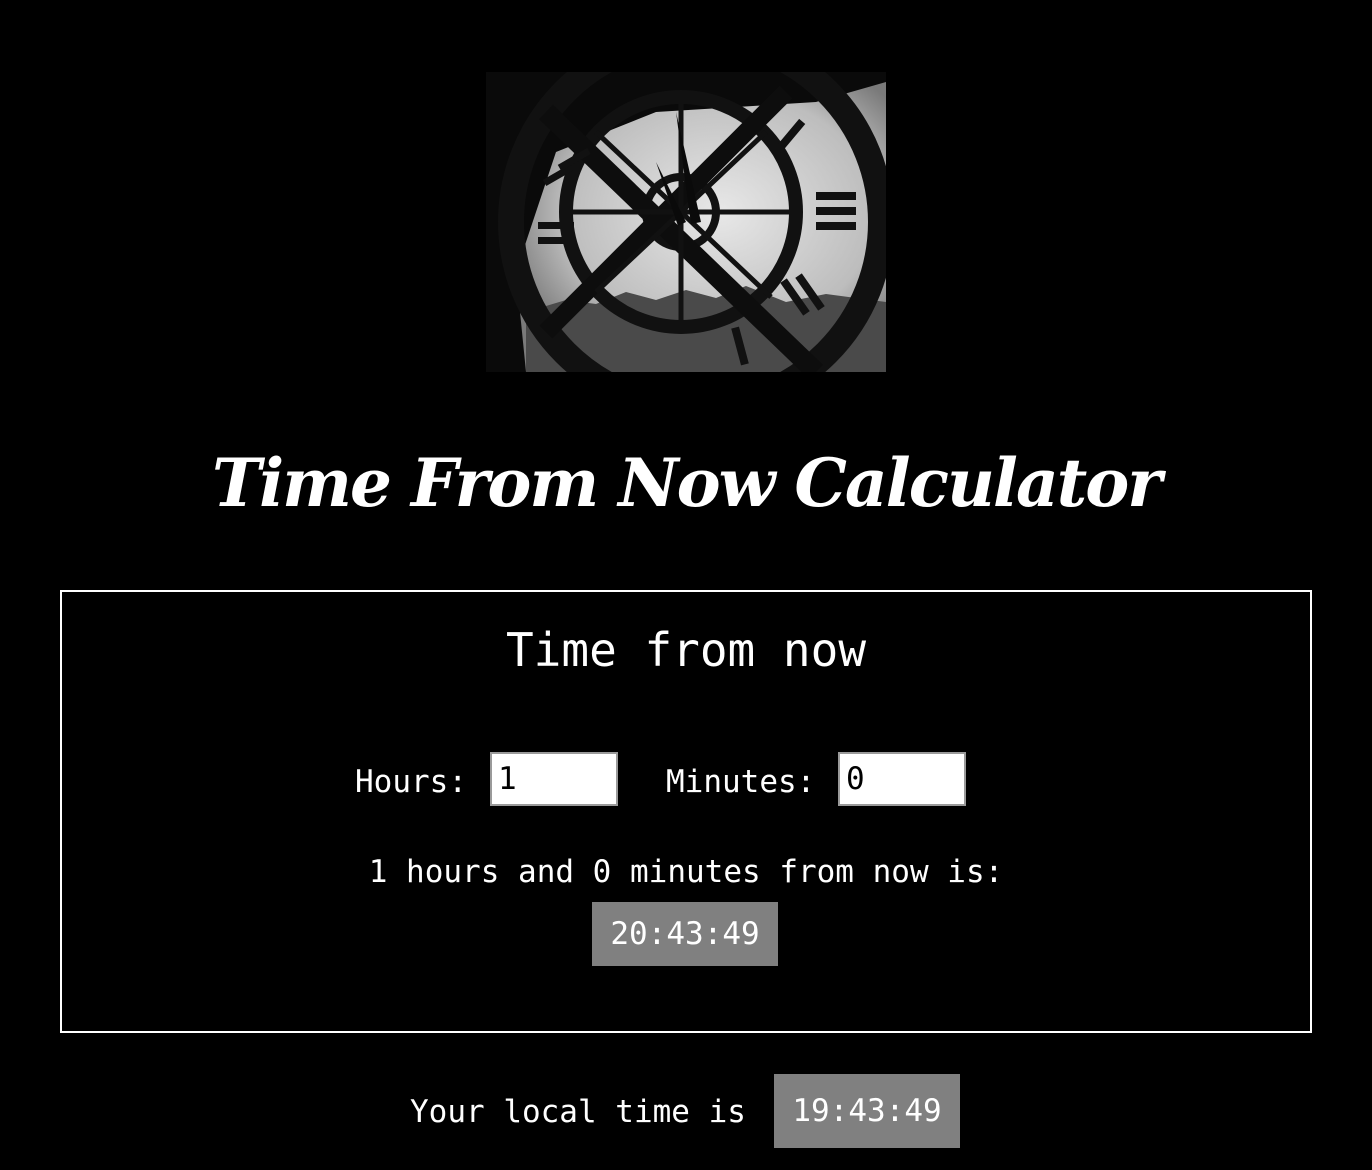 This screenshot has height=1170, width=1372. Describe the element at coordinates (867, 1111) in the screenshot. I see `local-time-badge: 19:43:49` at that location.